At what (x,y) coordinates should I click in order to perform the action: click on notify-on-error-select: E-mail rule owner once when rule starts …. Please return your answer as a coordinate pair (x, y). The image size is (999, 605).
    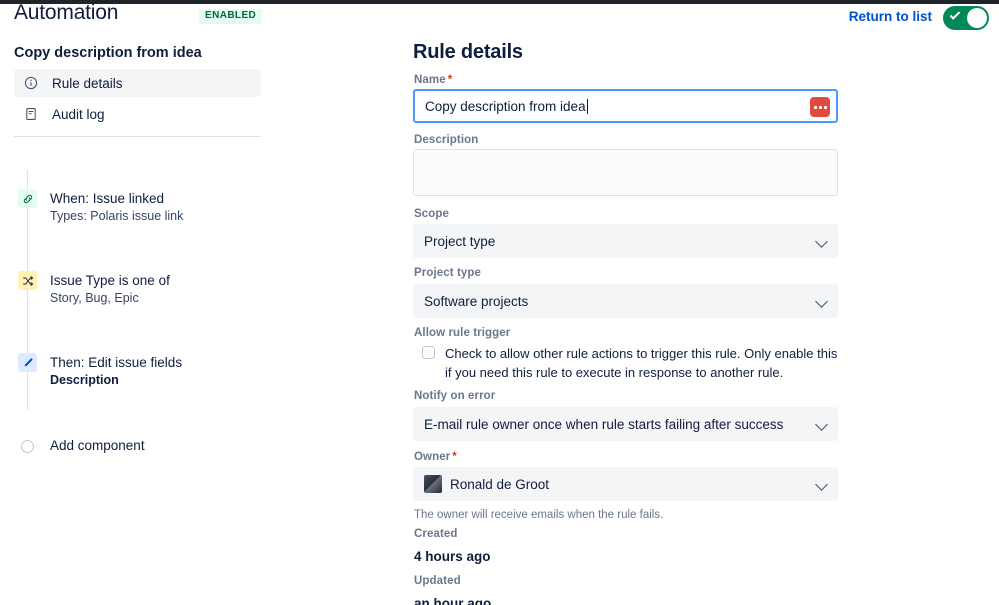
    Looking at the image, I should click on (625, 424).